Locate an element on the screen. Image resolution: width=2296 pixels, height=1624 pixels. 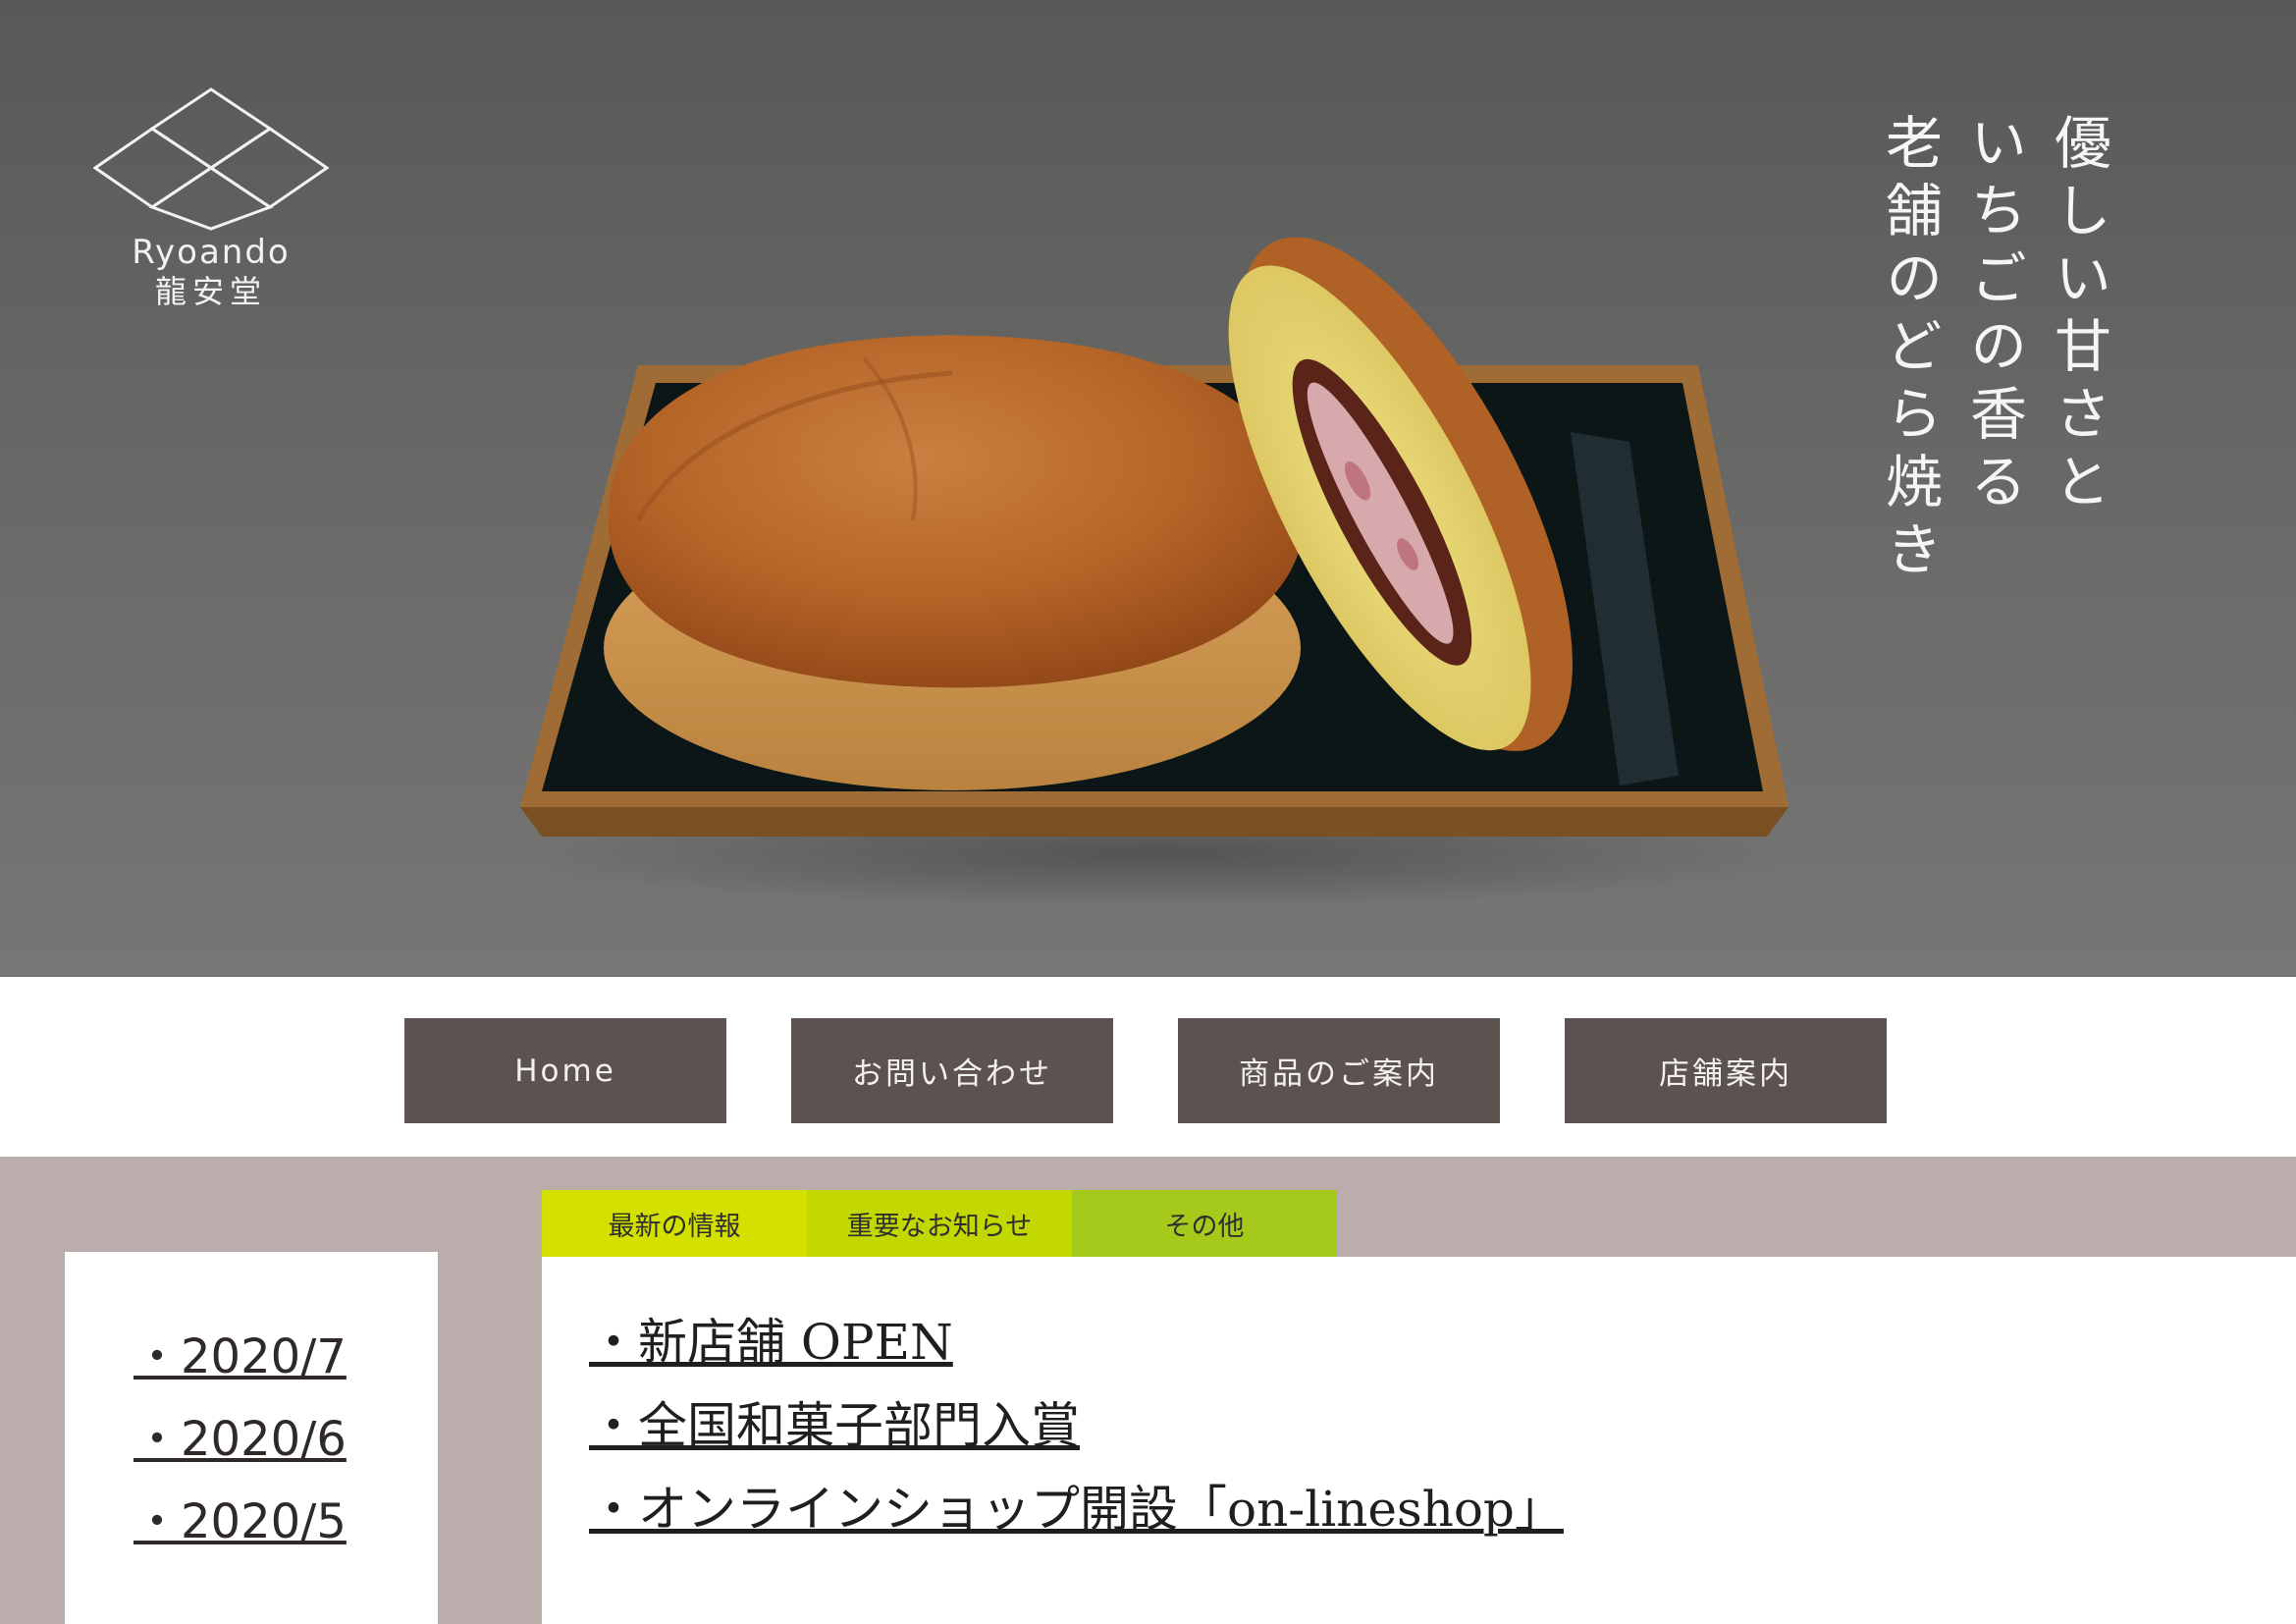
archive-link-2020-5: ・2020/5 is located at coordinates (240, 1522).